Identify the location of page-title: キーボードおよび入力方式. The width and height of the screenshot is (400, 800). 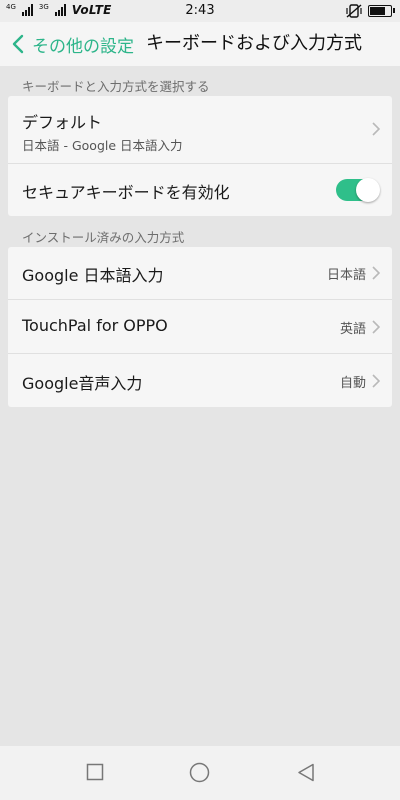
(254, 43).